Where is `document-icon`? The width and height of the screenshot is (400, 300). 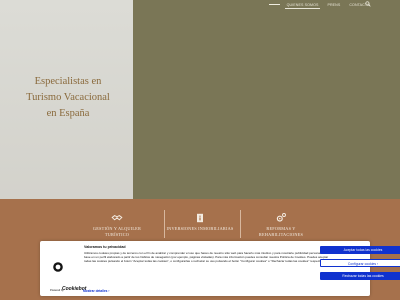
document-icon is located at coordinates (200, 218).